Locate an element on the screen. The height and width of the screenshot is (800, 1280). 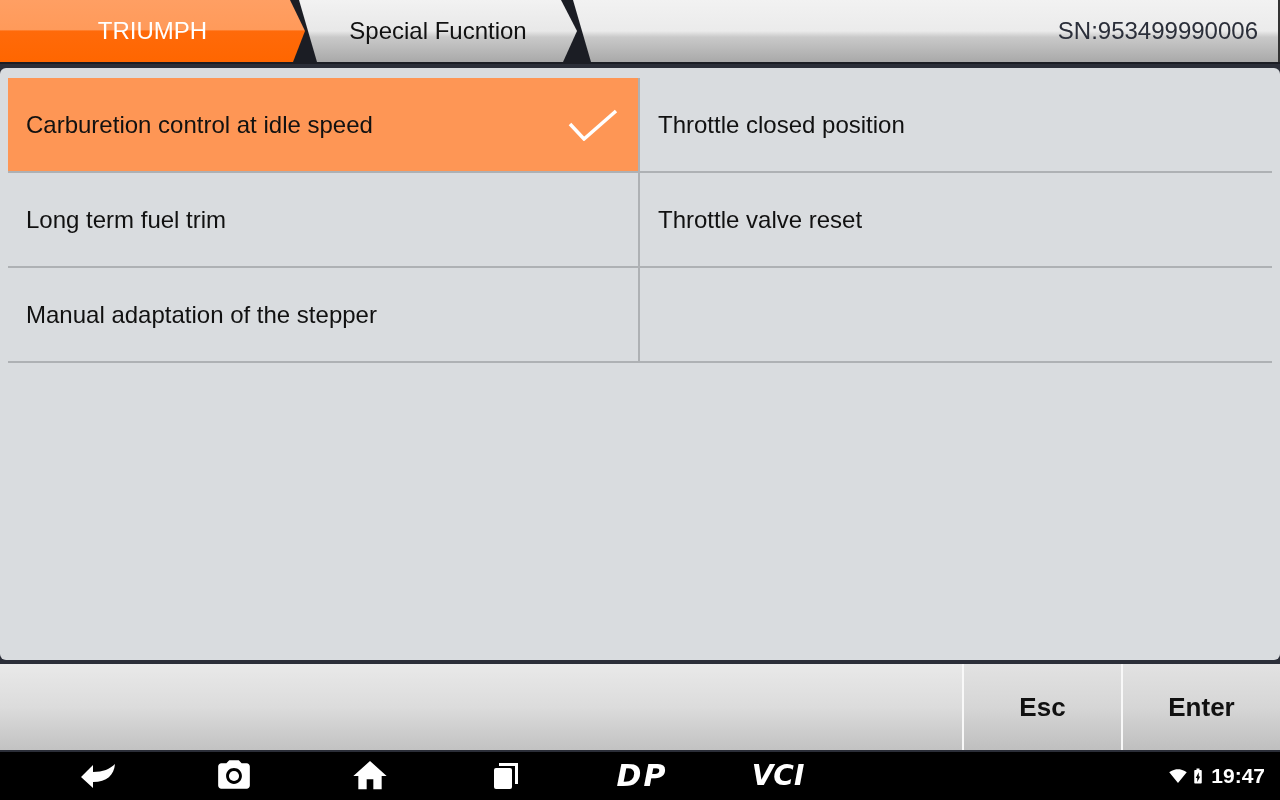
clock-time: 19:47 is located at coordinates (1238, 776).